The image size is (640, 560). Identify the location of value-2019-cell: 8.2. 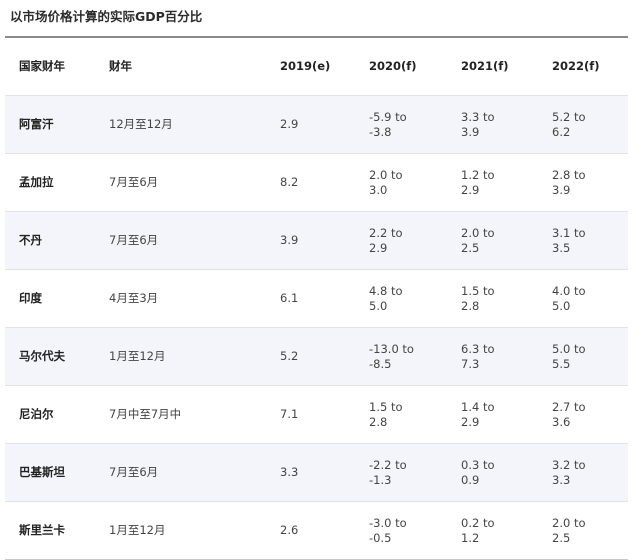
(289, 182).